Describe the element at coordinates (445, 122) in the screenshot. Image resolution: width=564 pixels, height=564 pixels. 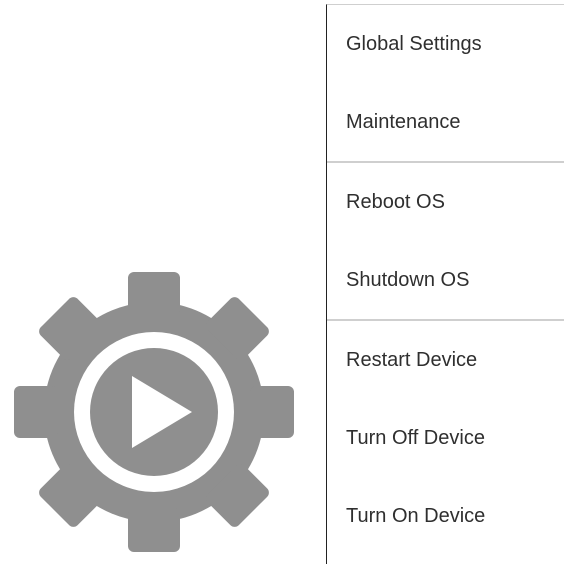
I see `menu-item-maintenance: Maintenance` at that location.